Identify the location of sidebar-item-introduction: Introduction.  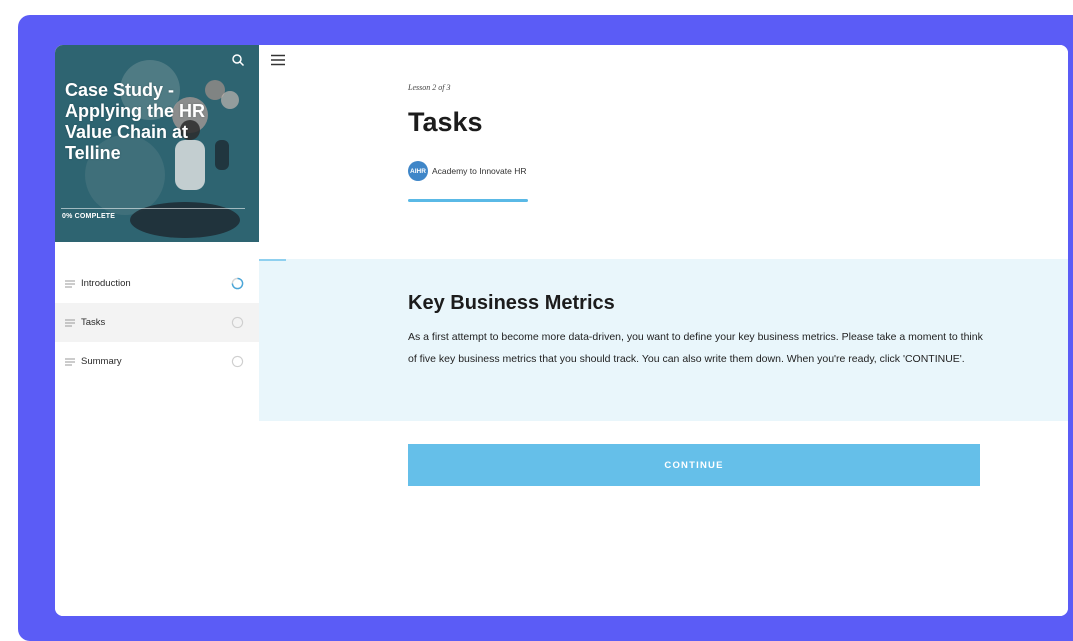
(157, 283).